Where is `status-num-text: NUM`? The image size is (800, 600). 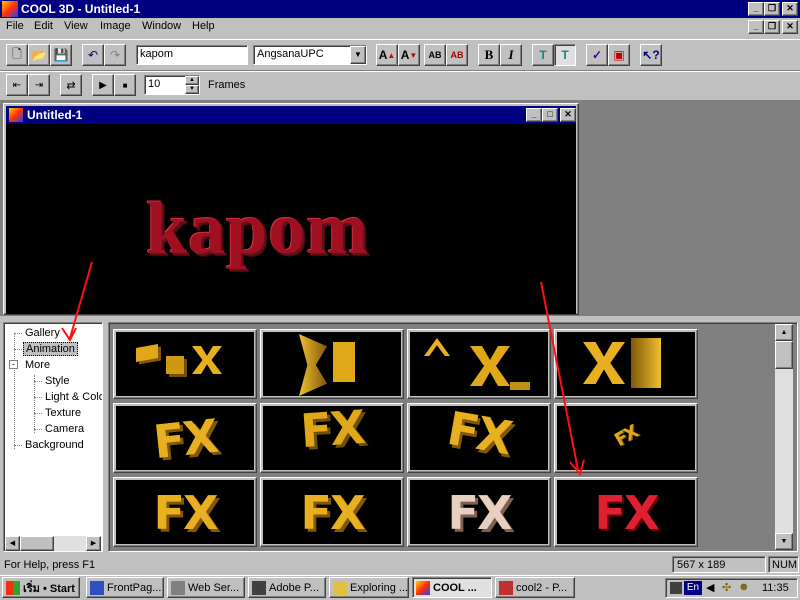
status-num-text: NUM is located at coordinates (785, 565).